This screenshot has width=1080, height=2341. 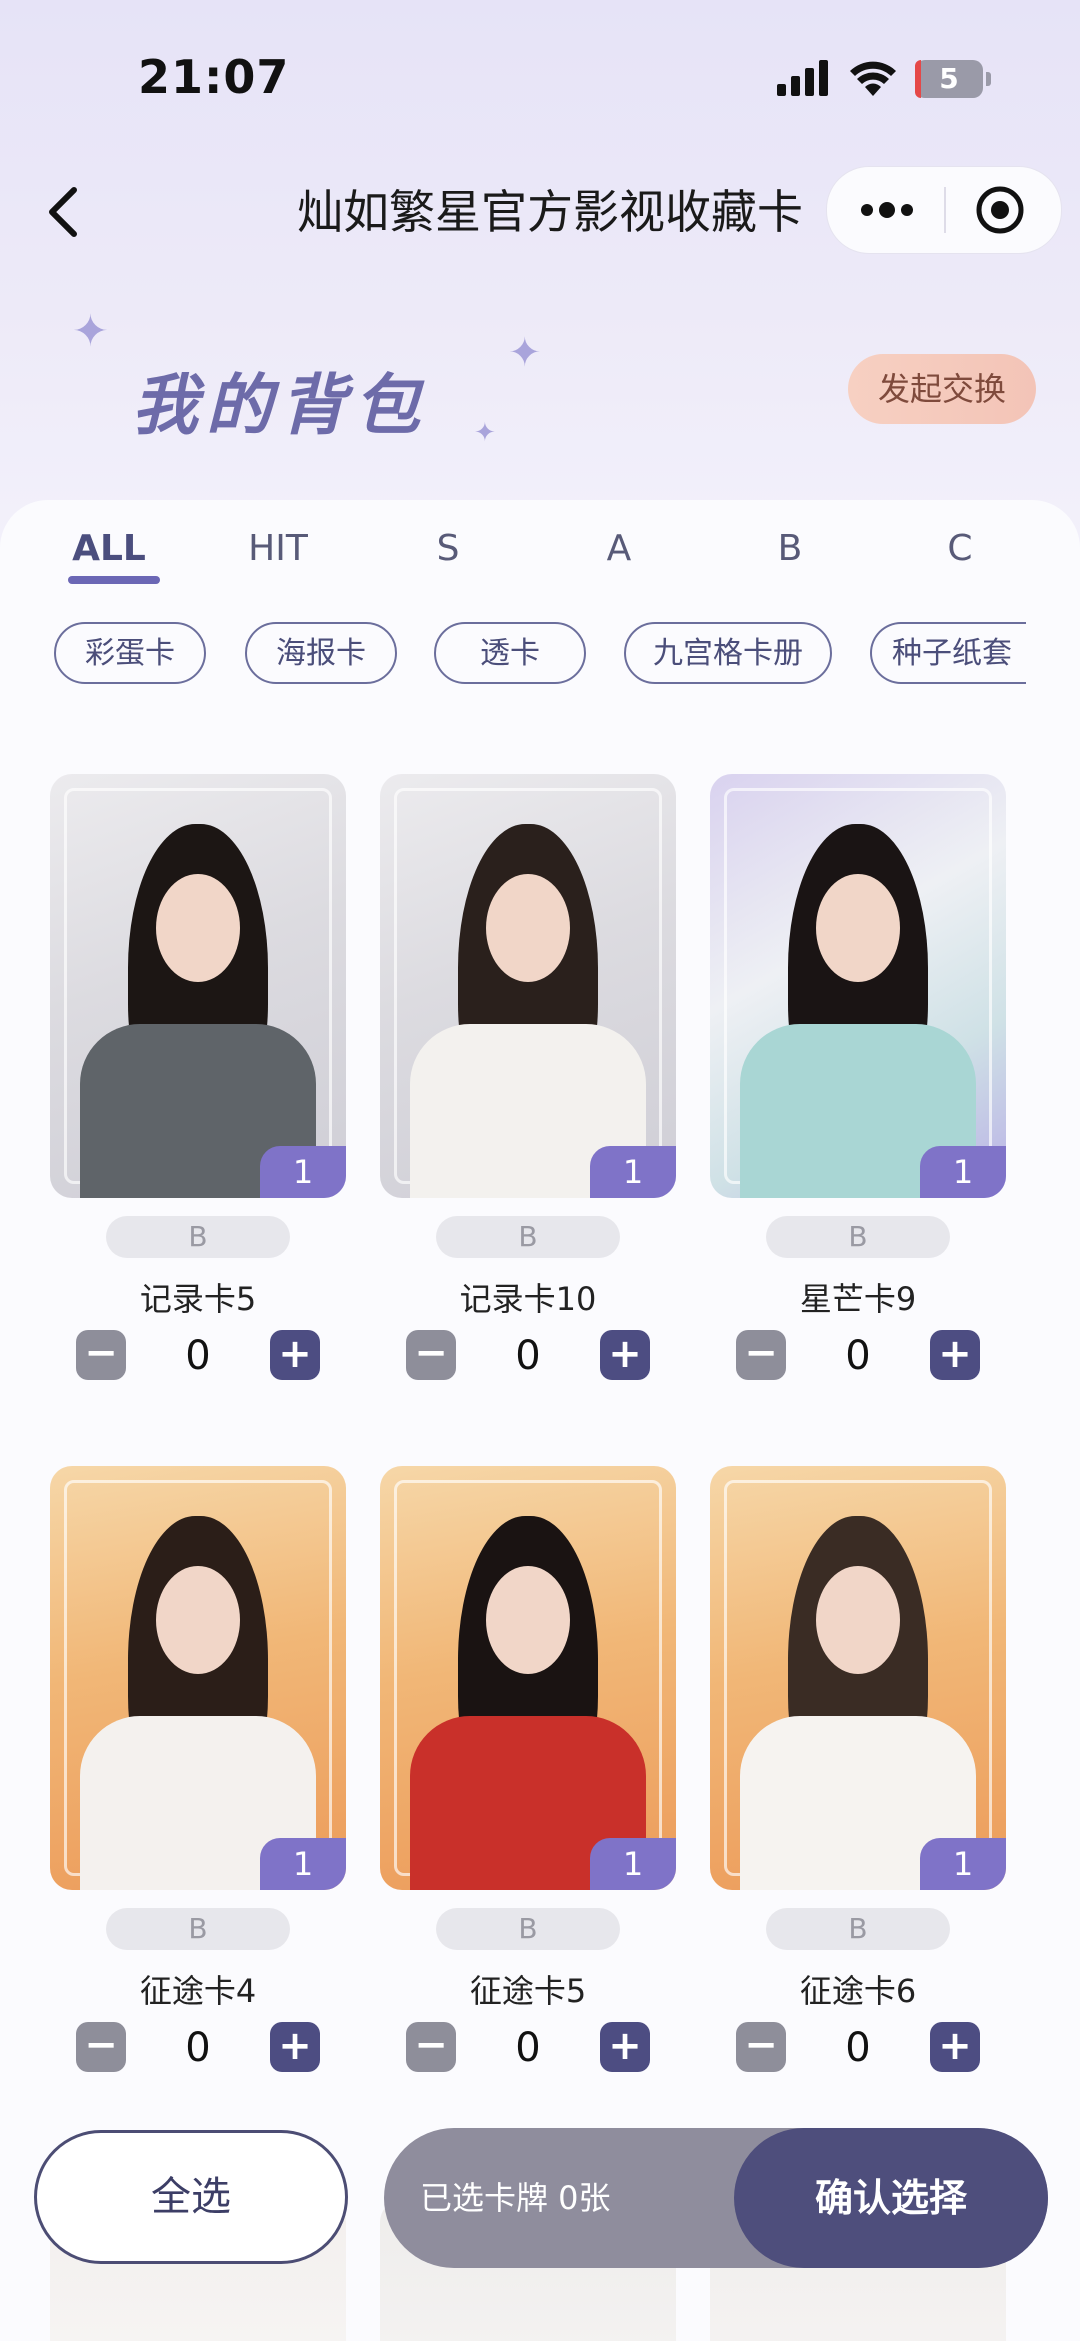 What do you see at coordinates (198, 1991) in the screenshot?
I see `card-name: 征途卡4` at bounding box center [198, 1991].